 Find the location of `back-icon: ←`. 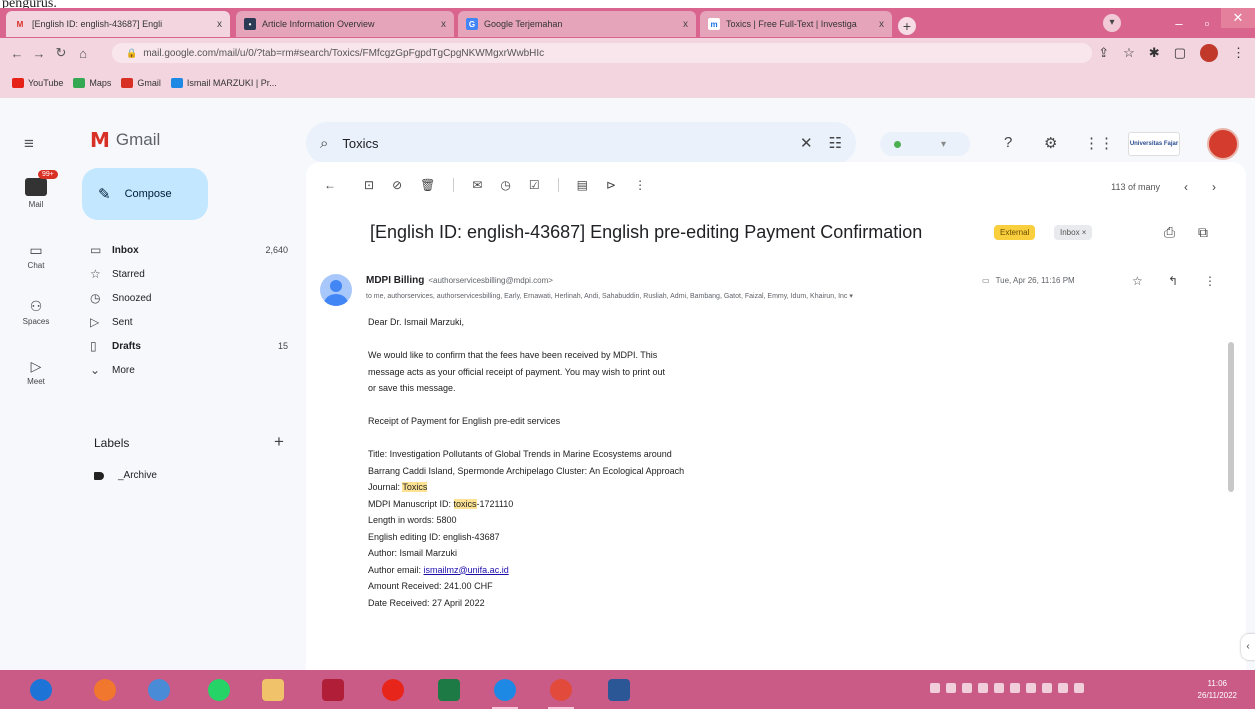

back-icon: ← is located at coordinates (17, 53).